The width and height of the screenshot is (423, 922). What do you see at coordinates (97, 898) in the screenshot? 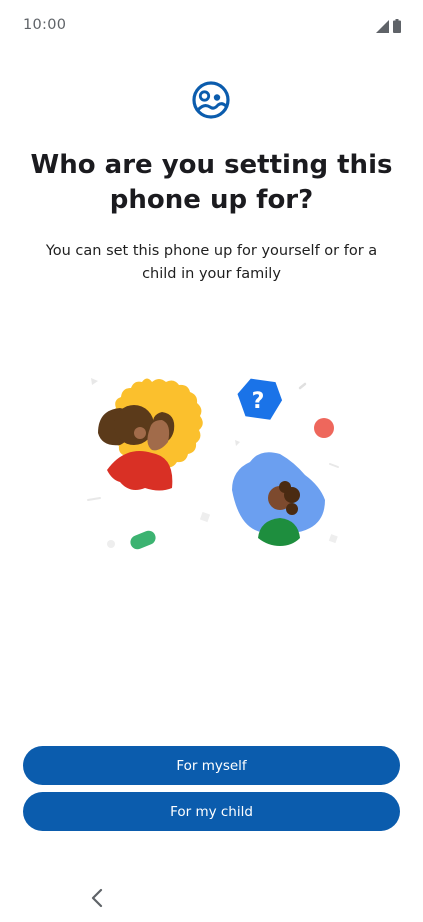
I see `chevron-left-icon` at bounding box center [97, 898].